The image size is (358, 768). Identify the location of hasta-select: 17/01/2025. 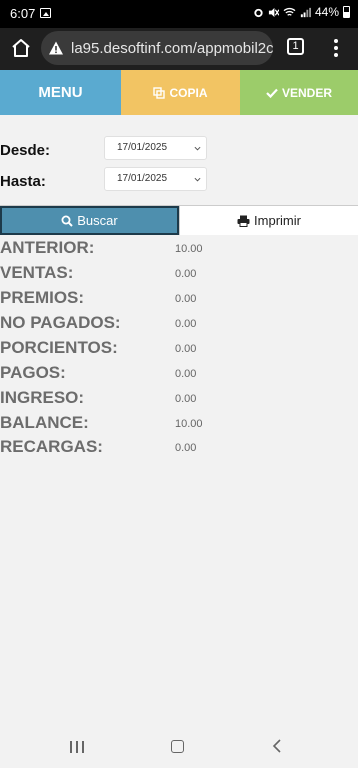
(155, 179).